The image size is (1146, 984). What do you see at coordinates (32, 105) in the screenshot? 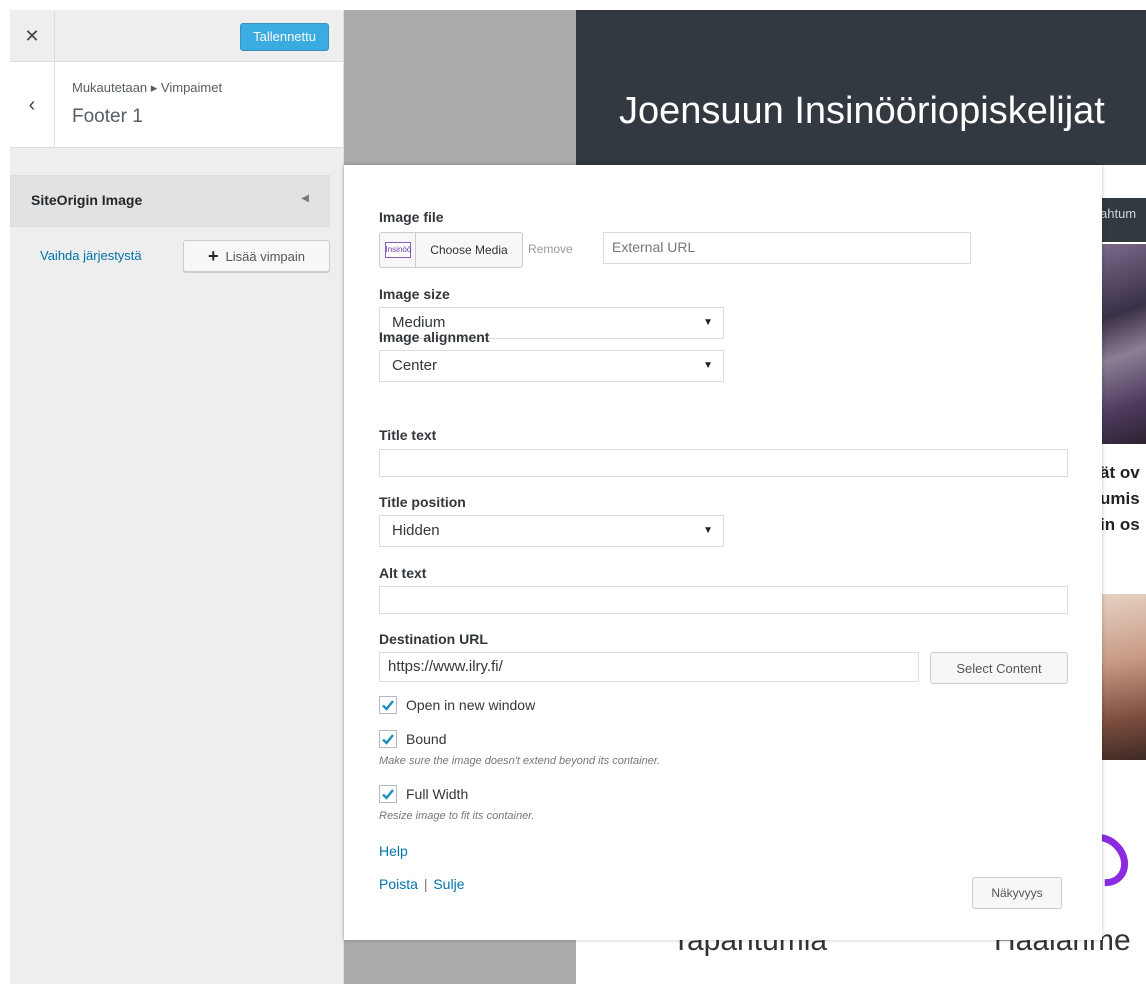
I see `chevron-left-icon: ‹` at bounding box center [32, 105].